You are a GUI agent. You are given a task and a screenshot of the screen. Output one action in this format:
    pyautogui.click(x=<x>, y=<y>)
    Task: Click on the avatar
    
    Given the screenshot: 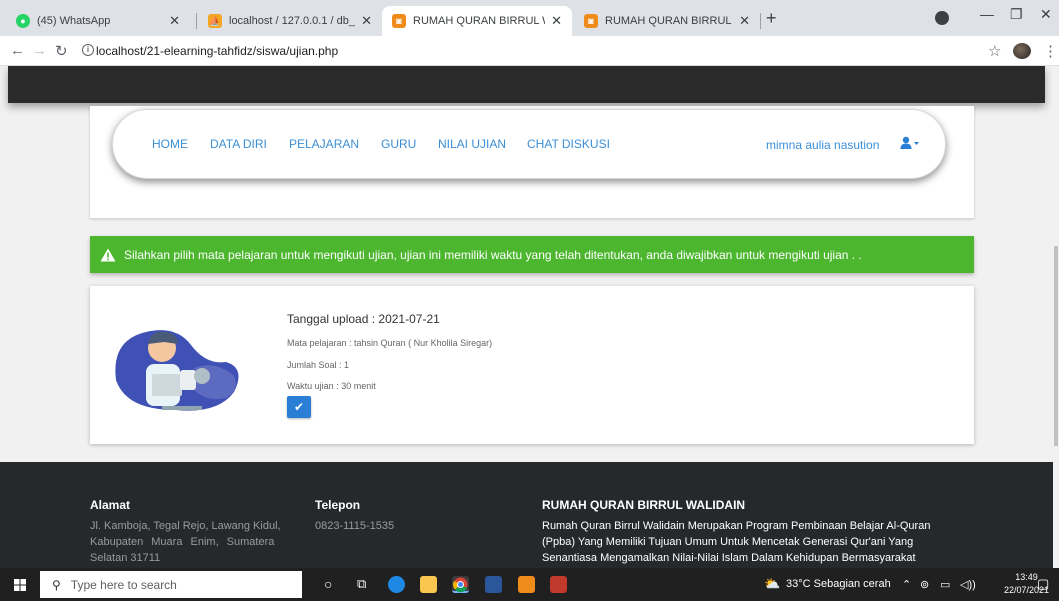 What is the action you would take?
    pyautogui.click(x=1022, y=51)
    